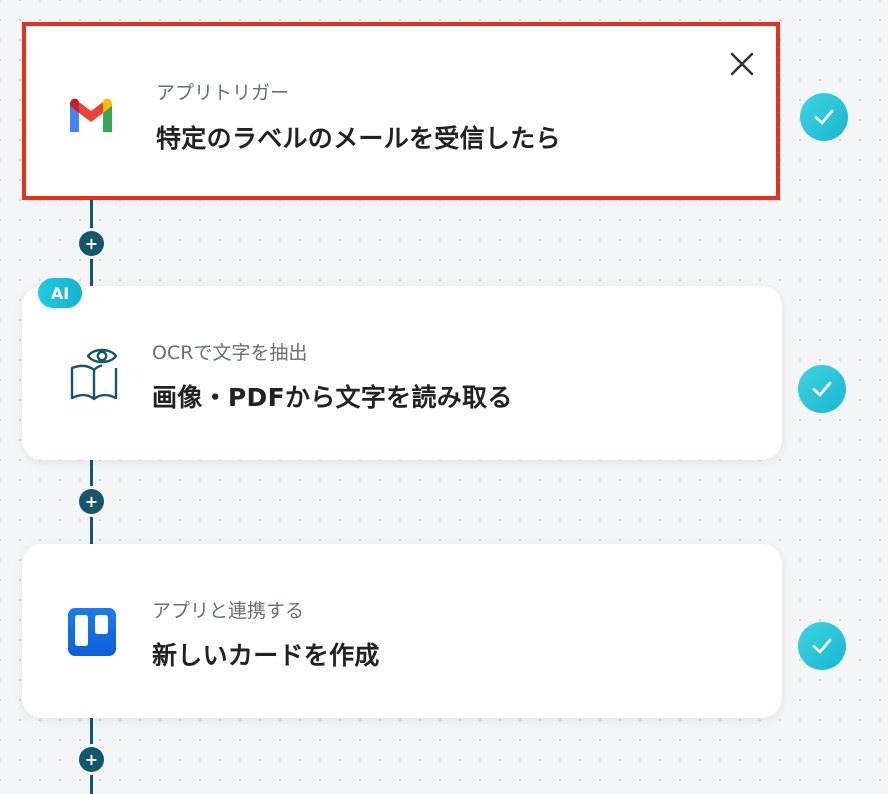  I want to click on step-title: 特定のラベルのメールを受信したら, so click(358, 138).